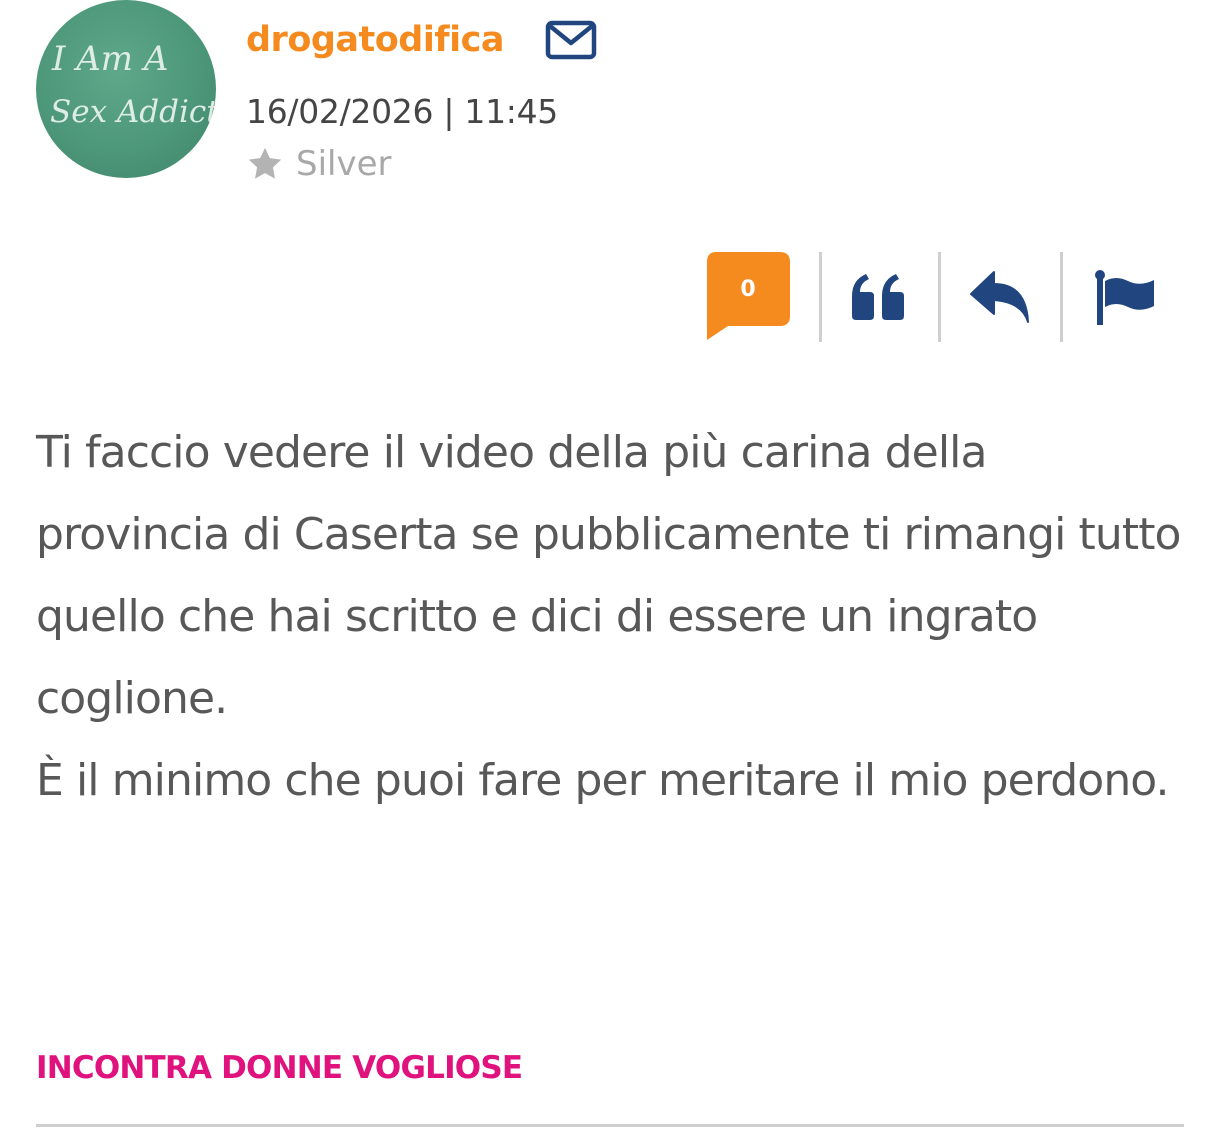 This screenshot has width=1219, height=1136. Describe the element at coordinates (133, 112) in the screenshot. I see `avatar-text-line2: Sex Addict` at that location.